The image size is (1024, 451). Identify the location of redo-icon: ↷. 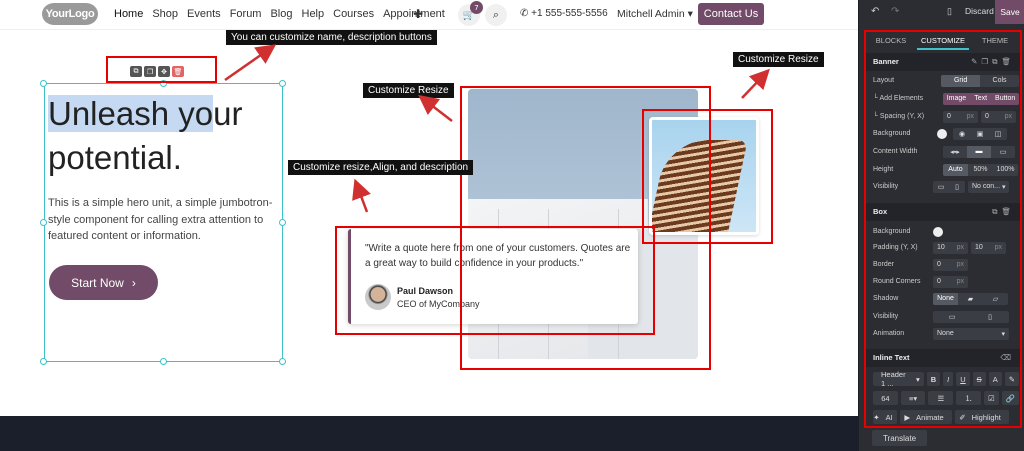
(895, 11).